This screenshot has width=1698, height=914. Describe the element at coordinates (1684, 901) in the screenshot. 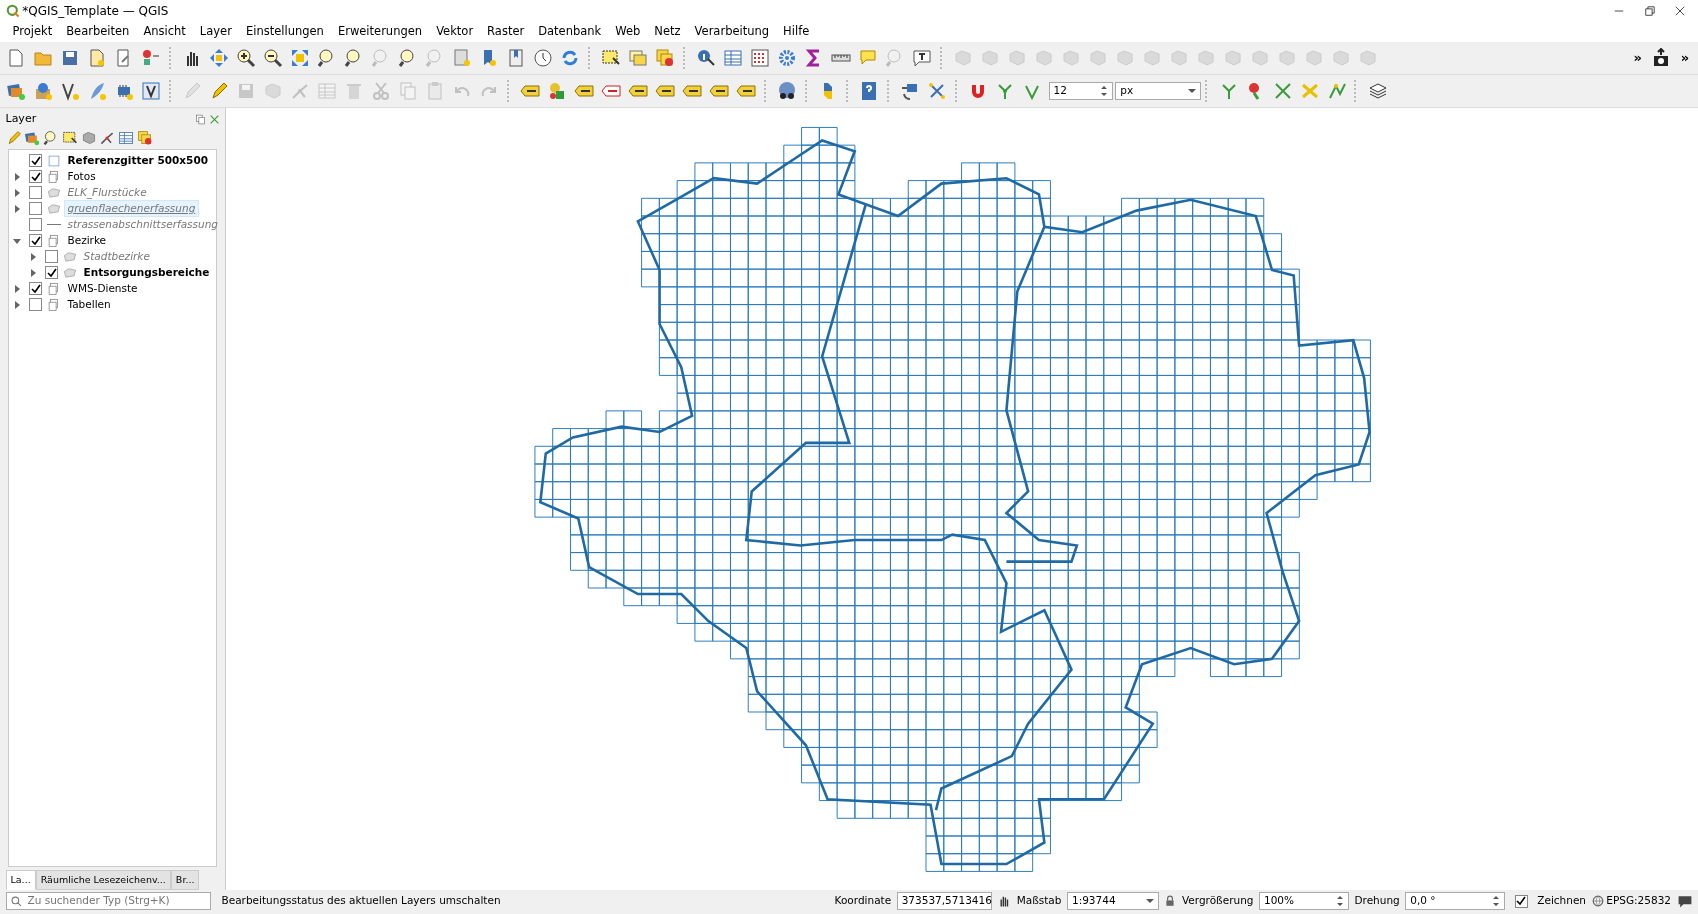

I see `messages-icon` at that location.